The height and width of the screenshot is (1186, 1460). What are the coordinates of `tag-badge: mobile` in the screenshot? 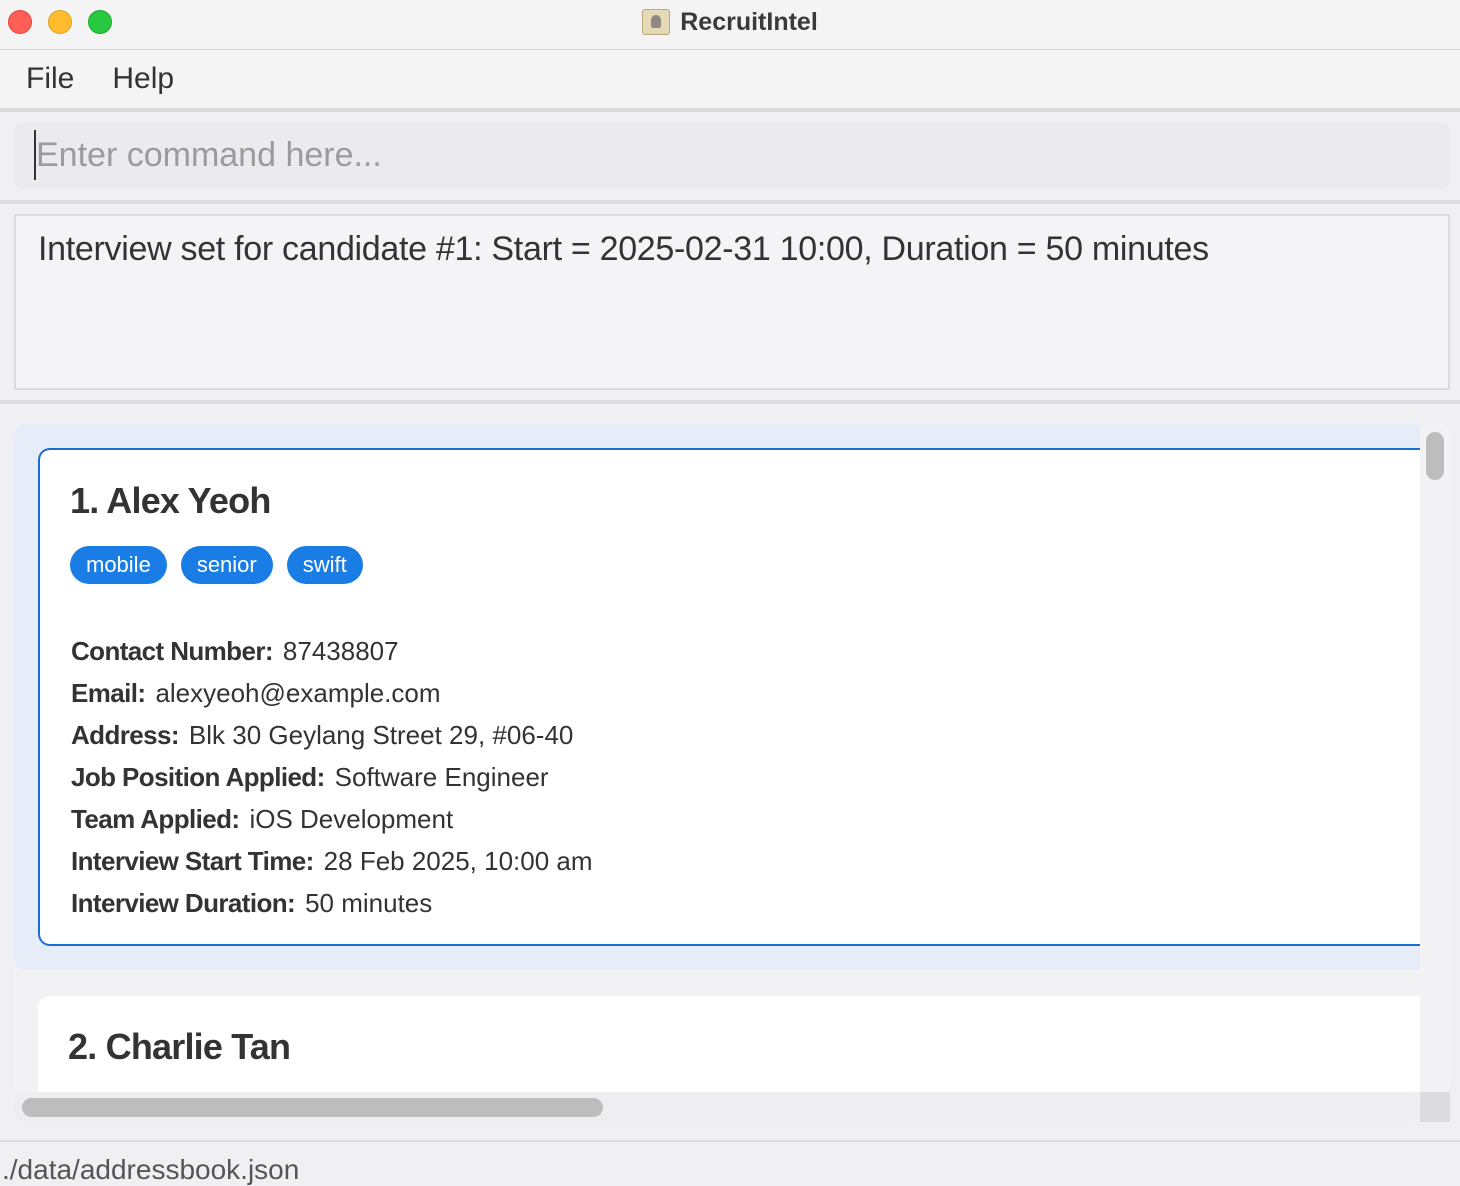 It's located at (118, 565).